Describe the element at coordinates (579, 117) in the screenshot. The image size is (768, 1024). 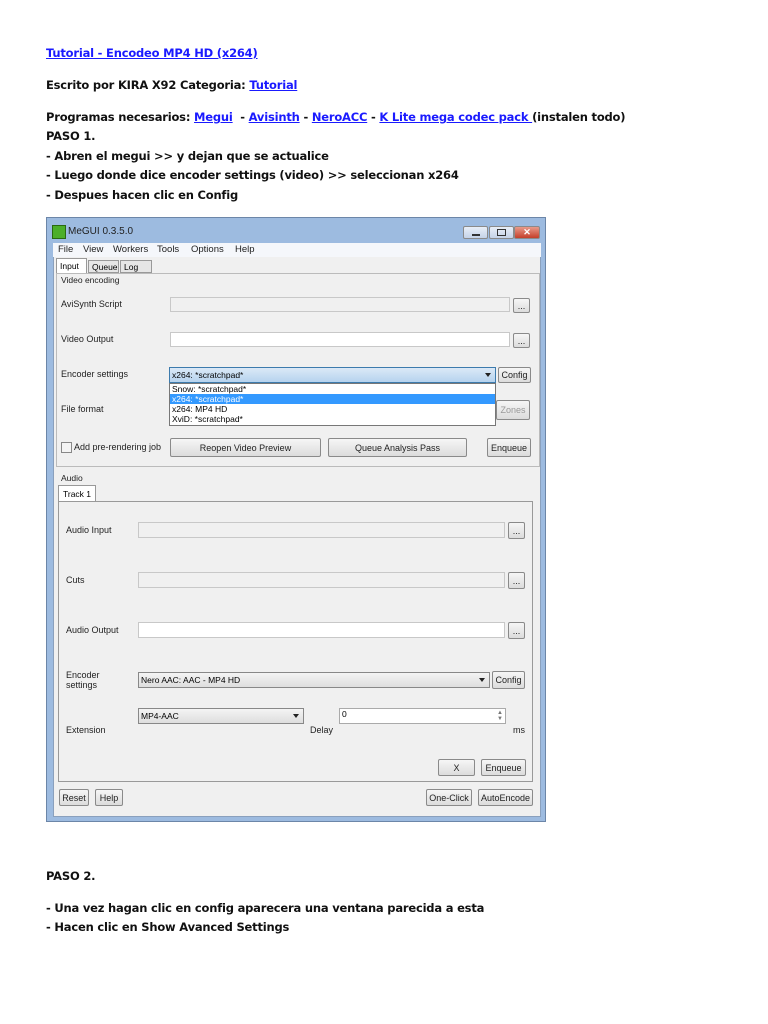
I see `programs-note: (instalen todo)` at that location.